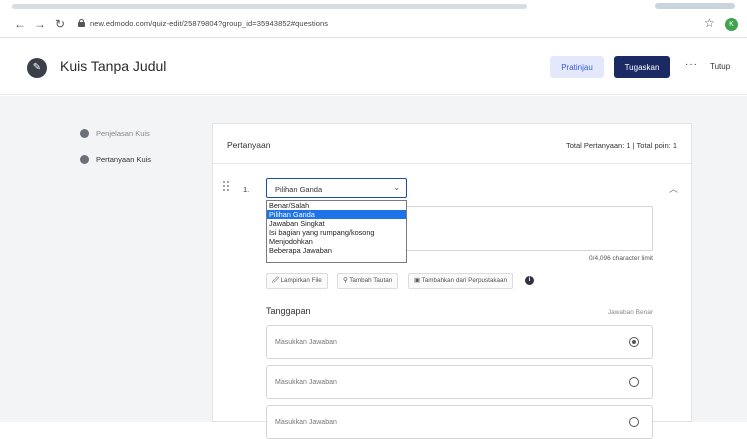  Describe the element at coordinates (621, 145) in the screenshot. I see `question-totals: Total Pertanyaan: 1 | Total poin: 1` at that location.